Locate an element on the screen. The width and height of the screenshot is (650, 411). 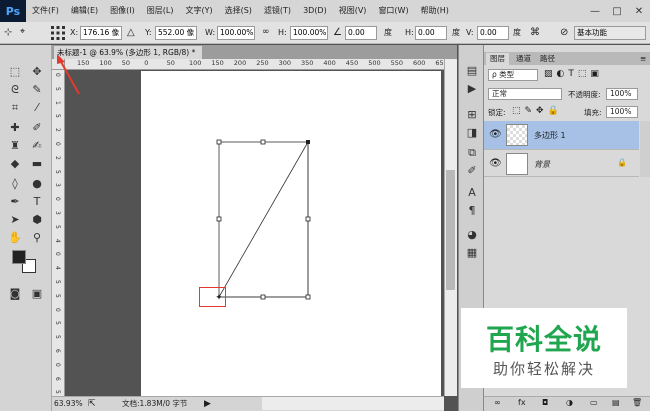
delete-layer-icon: 🗑 is located at coordinates (637, 402).